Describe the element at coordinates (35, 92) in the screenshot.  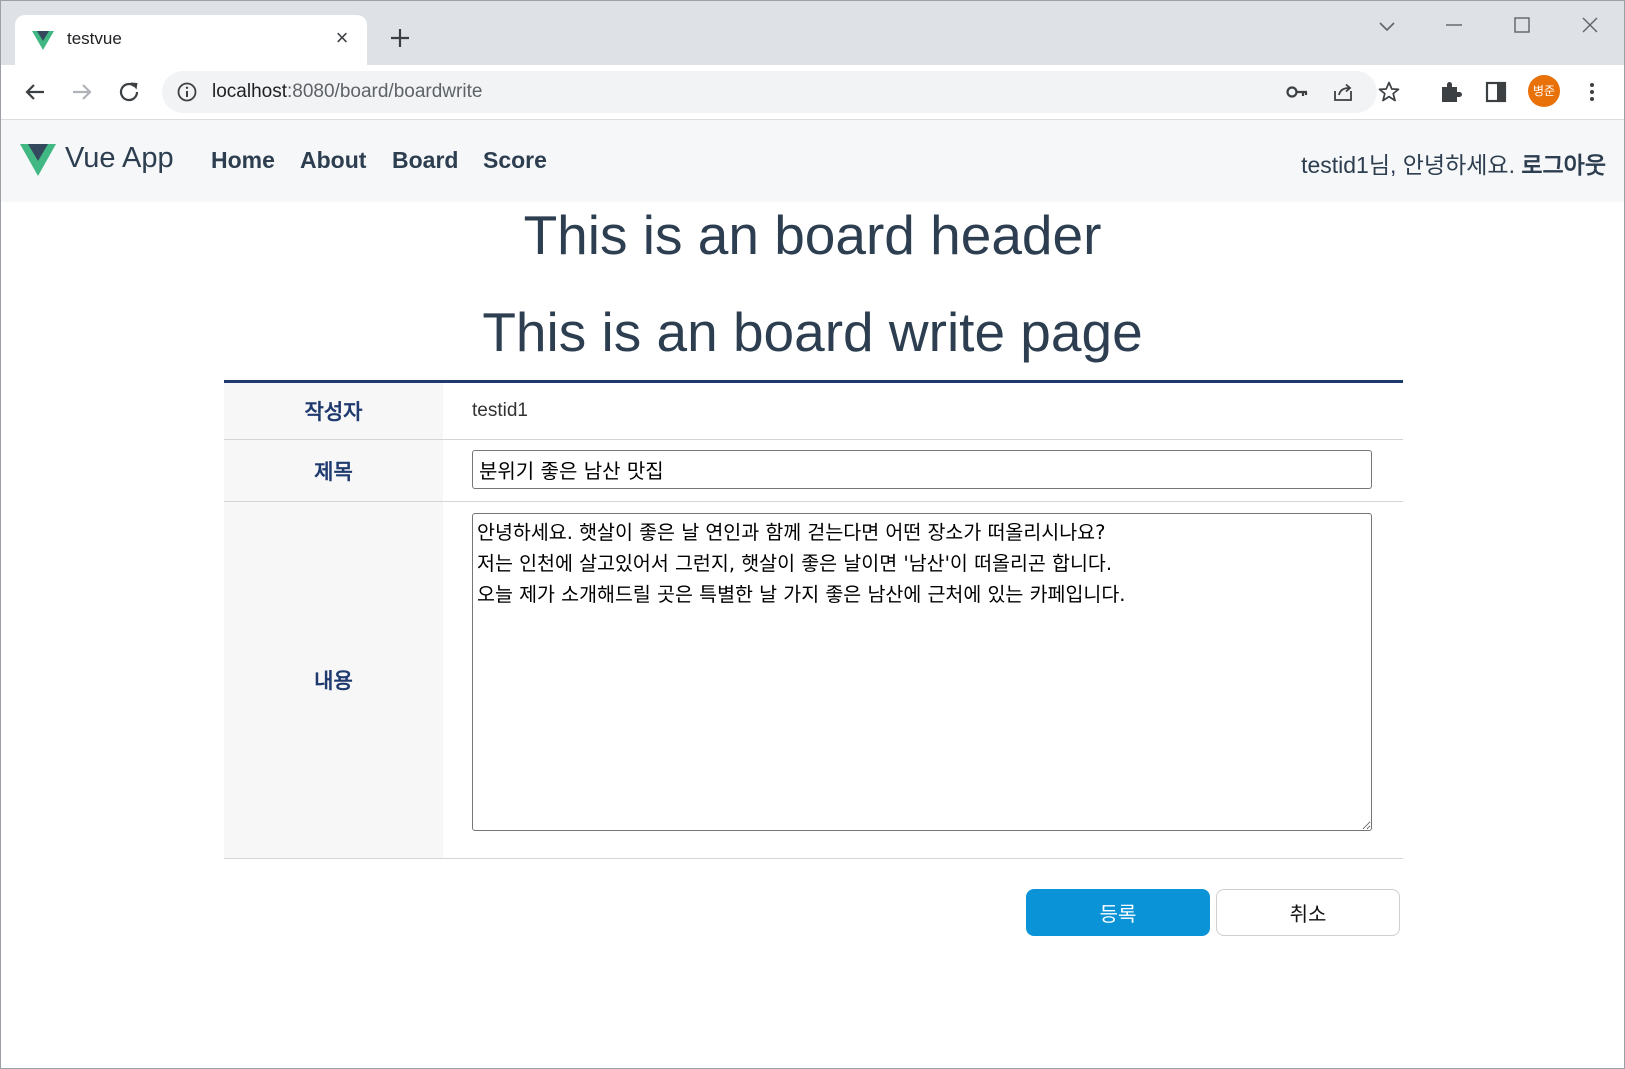
I see `back-icon` at that location.